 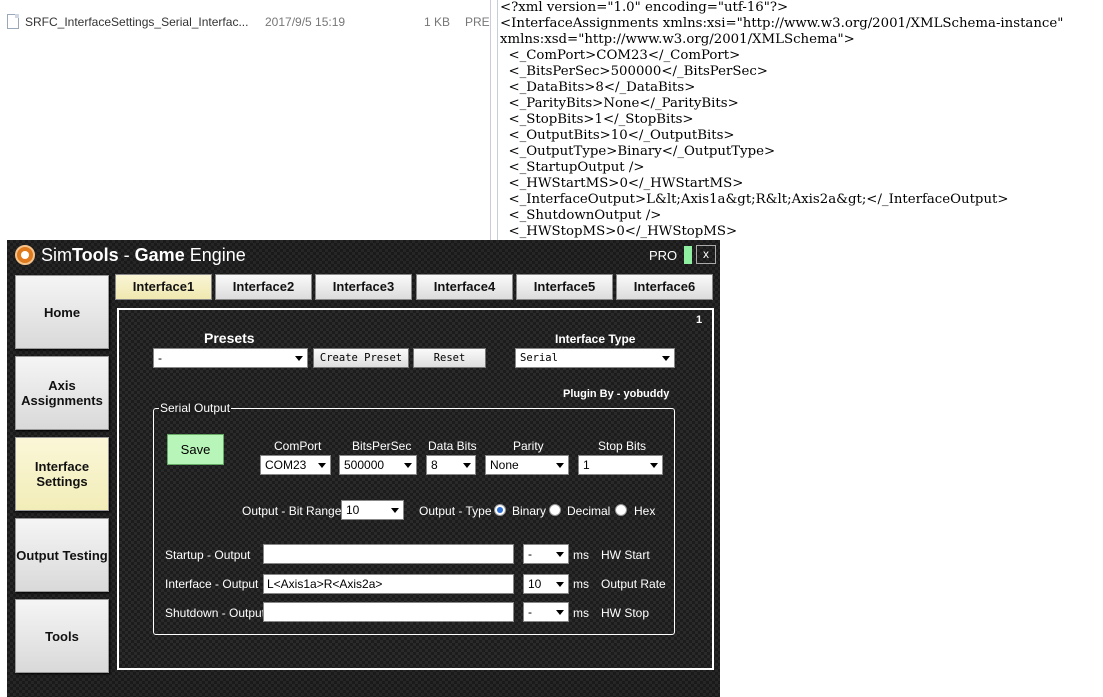 What do you see at coordinates (546, 612) in the screenshot?
I see `hw-stop-ms-select: -` at bounding box center [546, 612].